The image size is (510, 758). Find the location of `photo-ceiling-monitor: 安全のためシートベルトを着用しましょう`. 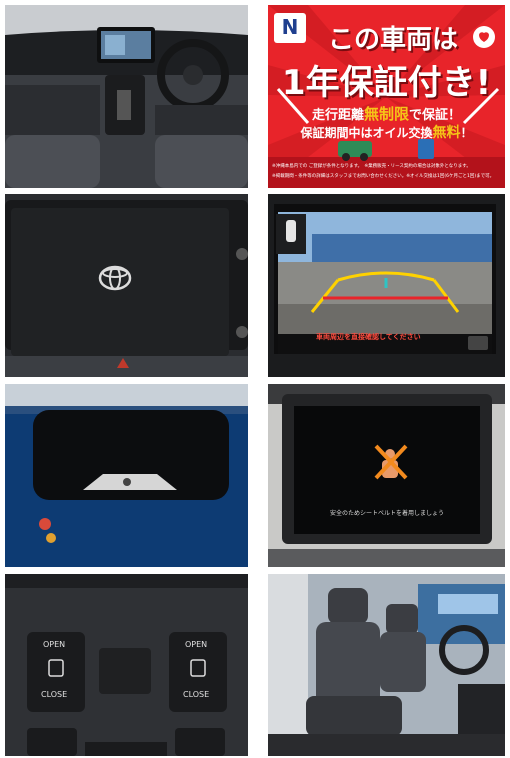

photo-ceiling-monitor: 安全のためシートベルトを着用しましょう is located at coordinates (386, 475).